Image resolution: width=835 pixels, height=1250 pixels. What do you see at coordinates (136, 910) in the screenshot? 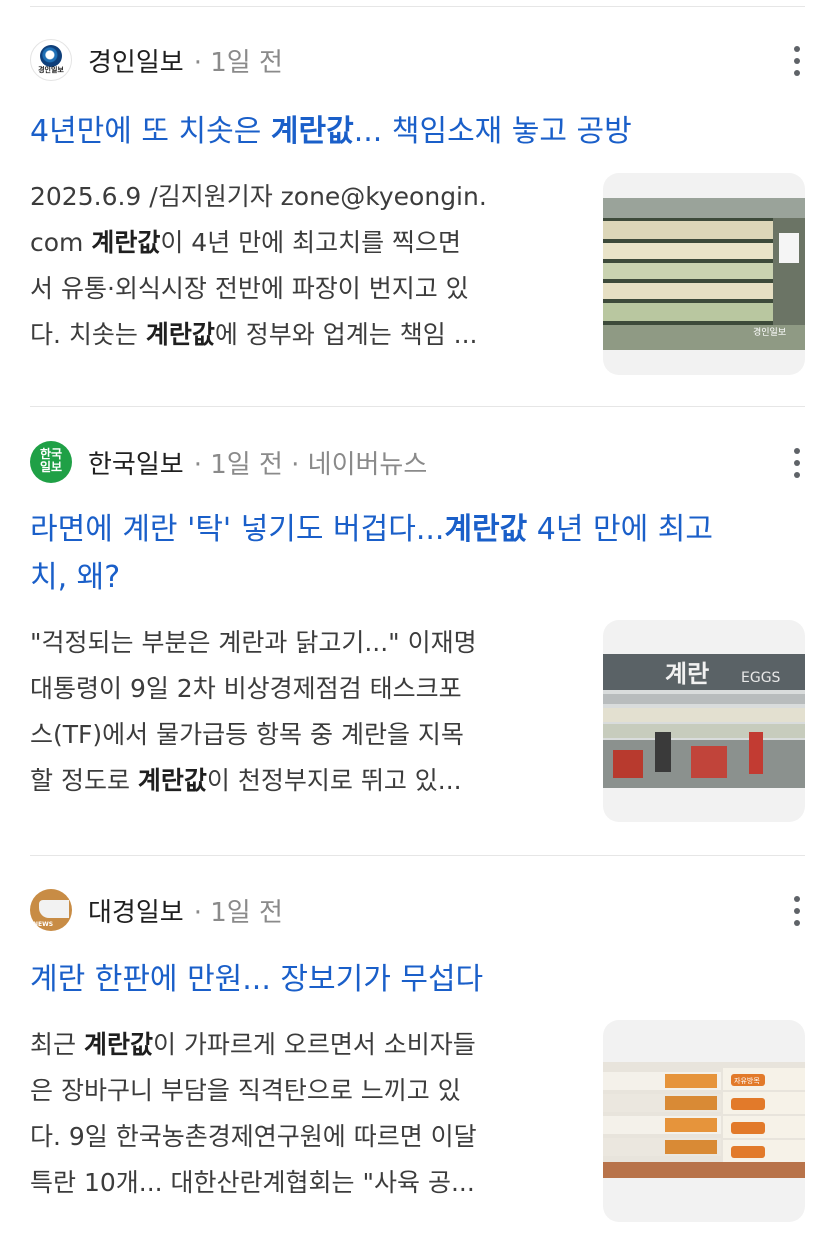
I see `source-name: 대경일보` at bounding box center [136, 910].